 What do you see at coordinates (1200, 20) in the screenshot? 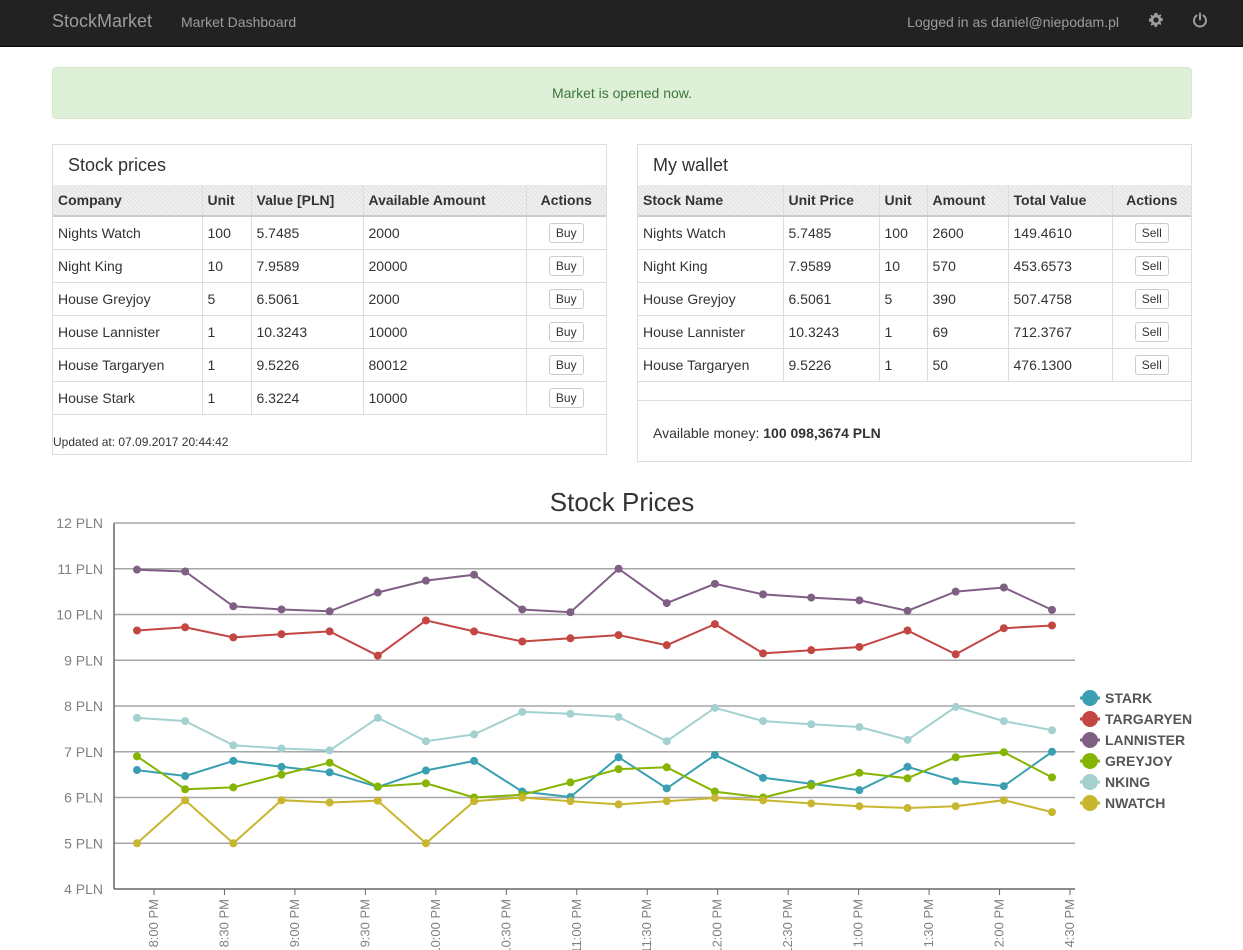
I see `power-icon` at bounding box center [1200, 20].